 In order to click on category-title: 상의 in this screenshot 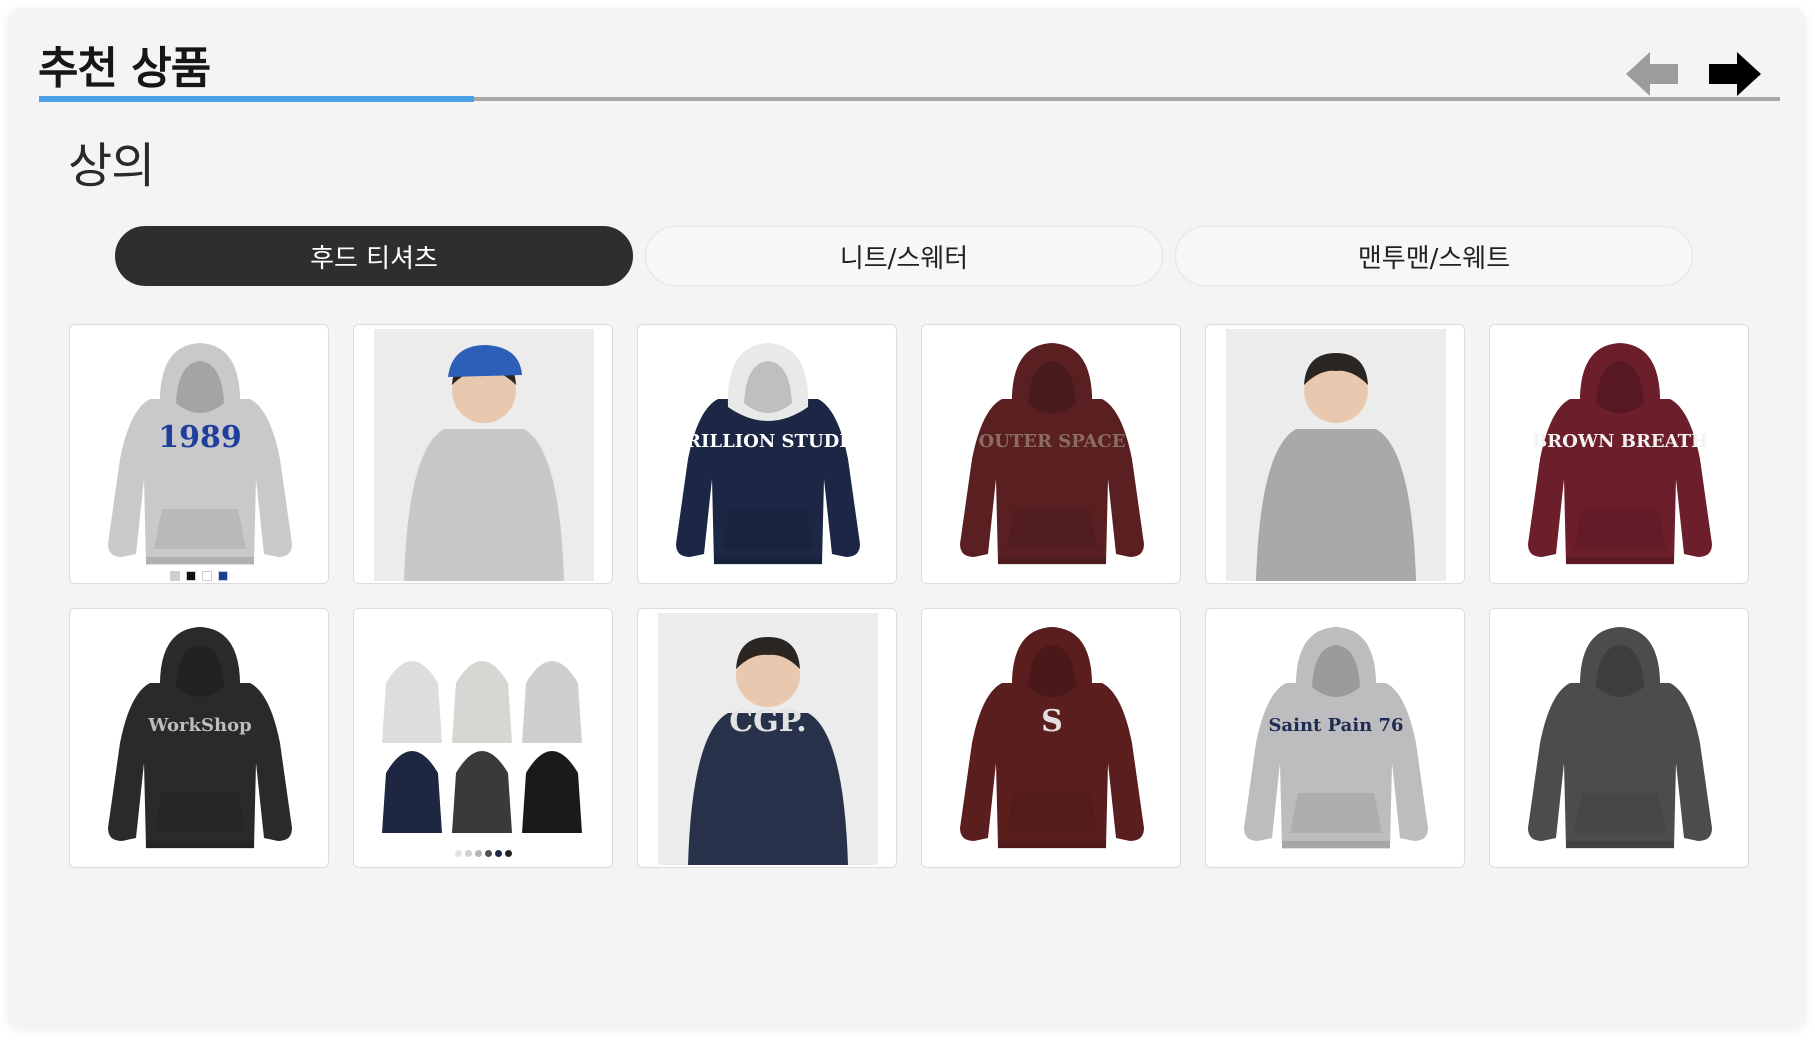, I will do `click(111, 166)`.